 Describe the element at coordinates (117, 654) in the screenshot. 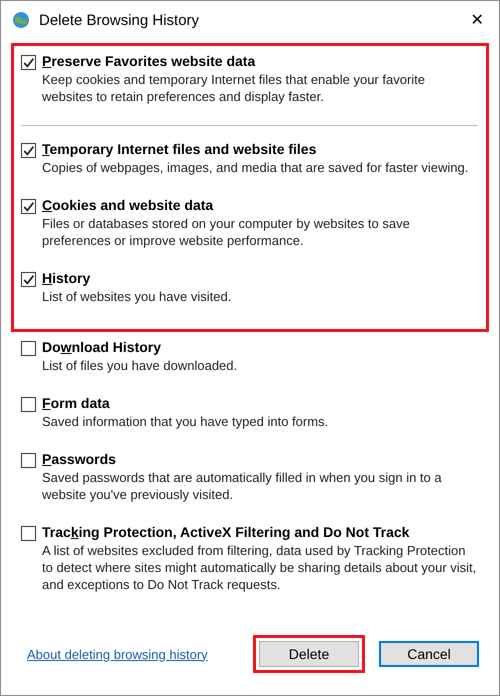

I see `help-link: About deleting browsing history` at that location.